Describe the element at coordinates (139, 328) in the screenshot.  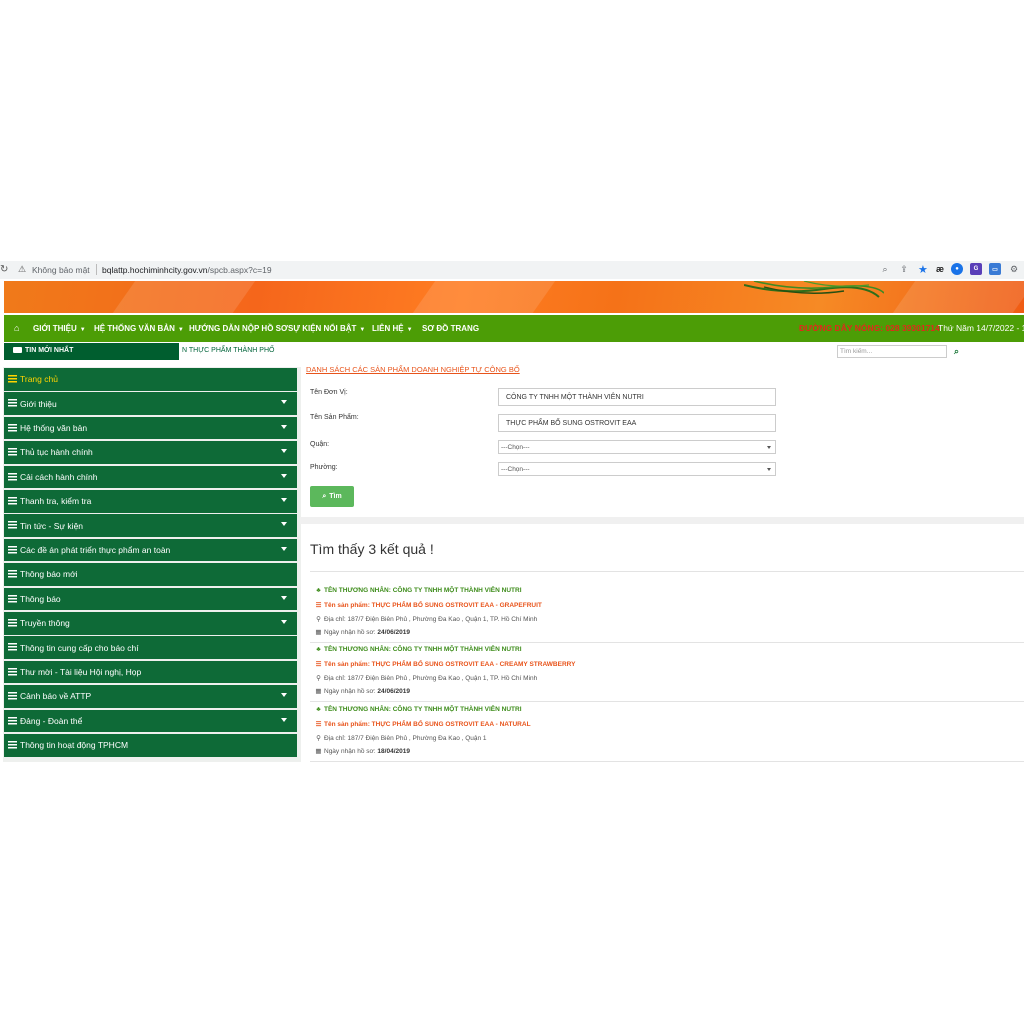
I see `nav-item-he-thong-van-ban: HỆ THỐNG VĂN BẢN ▼` at that location.